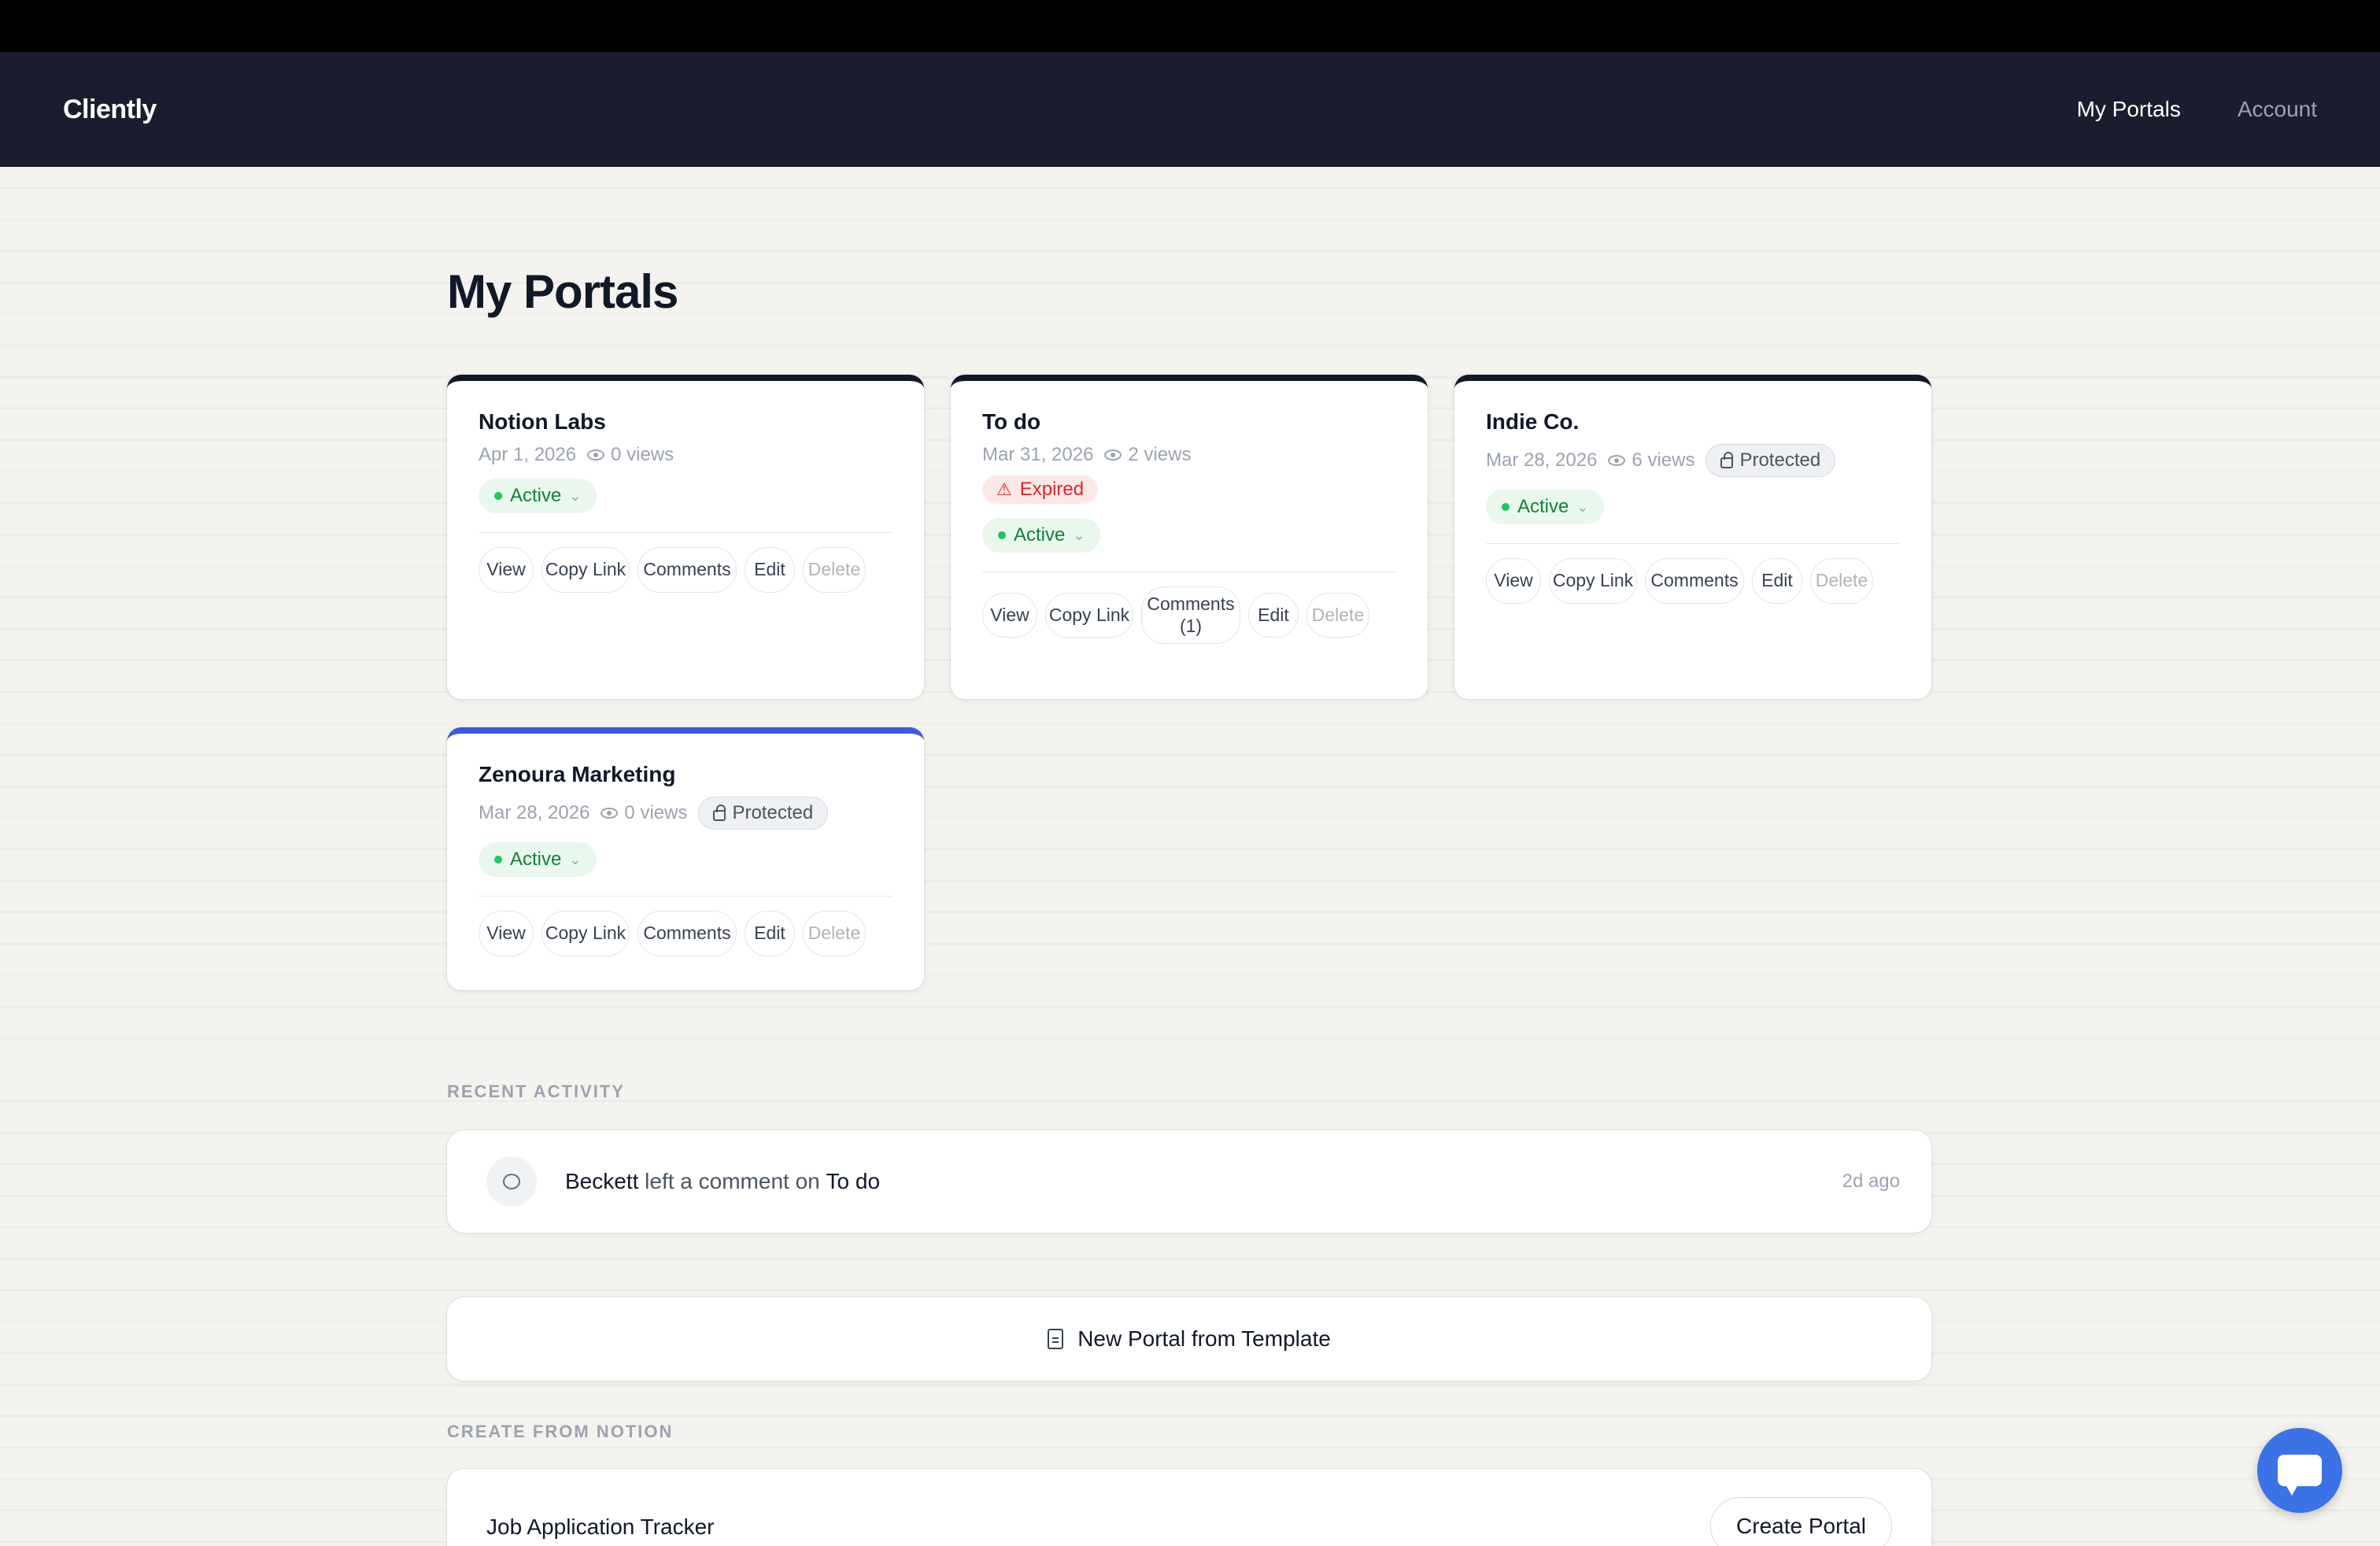 The height and width of the screenshot is (1546, 2380). Describe the element at coordinates (1801, 1521) in the screenshot. I see `create-portal-button: Create Portal` at that location.